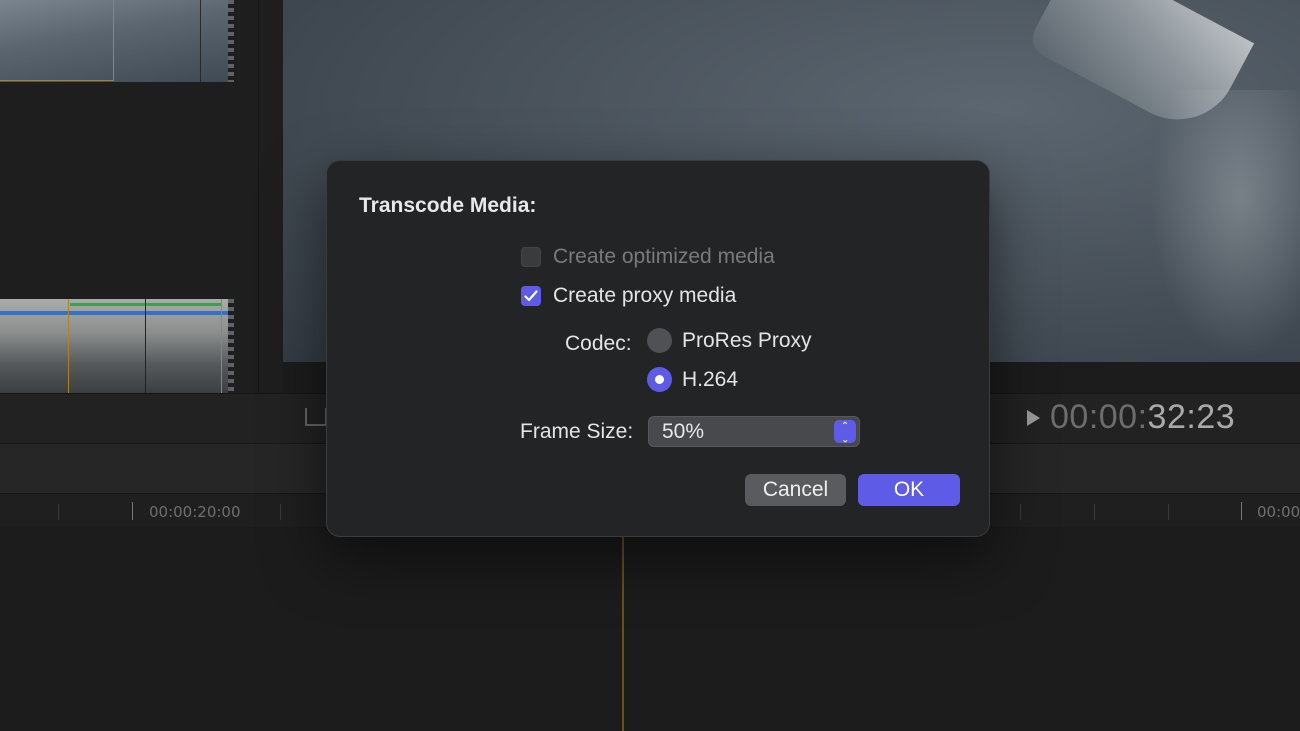 This screenshot has width=1300, height=731. I want to click on filmstrip-divider, so click(200, 41).